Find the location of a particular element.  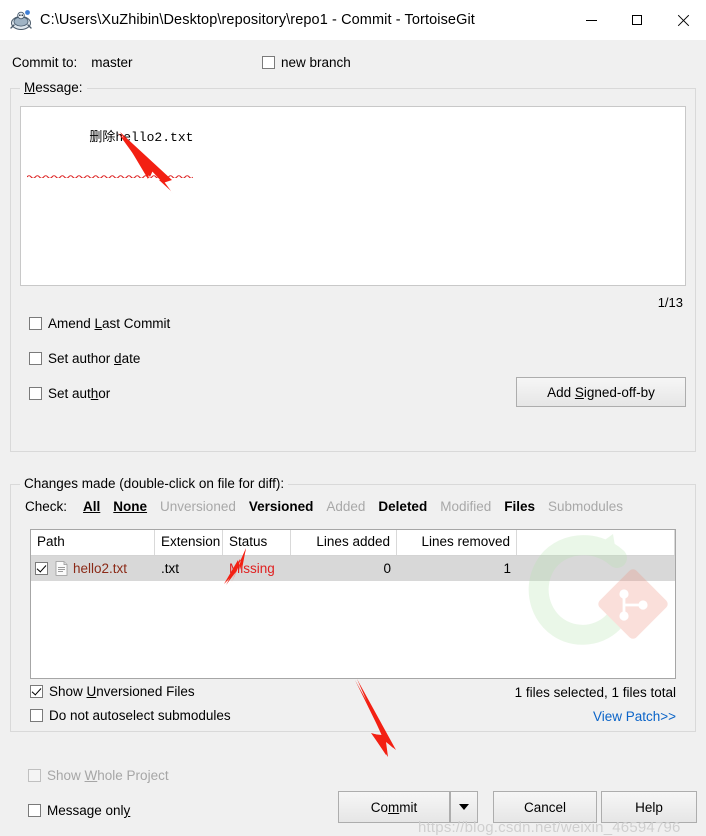

text-file-icon is located at coordinates (61, 568).